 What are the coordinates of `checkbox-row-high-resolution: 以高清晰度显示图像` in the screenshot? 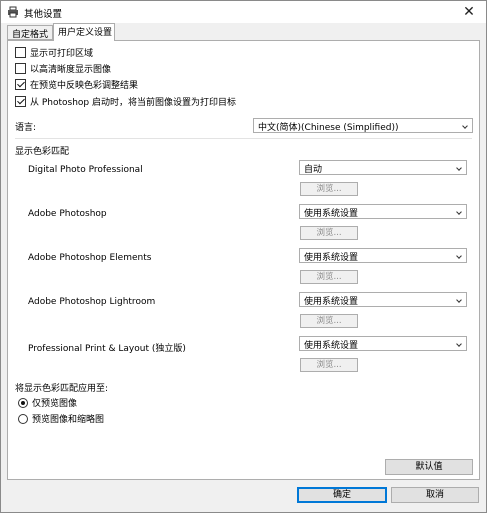 It's located at (63, 68).